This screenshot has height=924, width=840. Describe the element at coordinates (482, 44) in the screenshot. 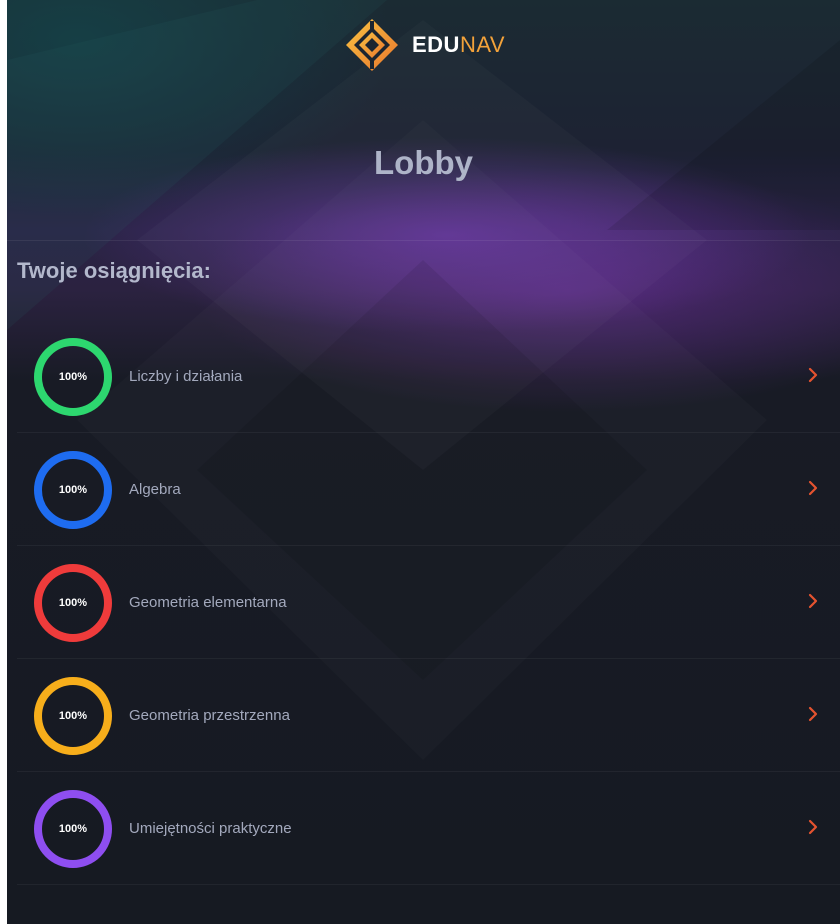

I see `brand-nav: NAV` at that location.